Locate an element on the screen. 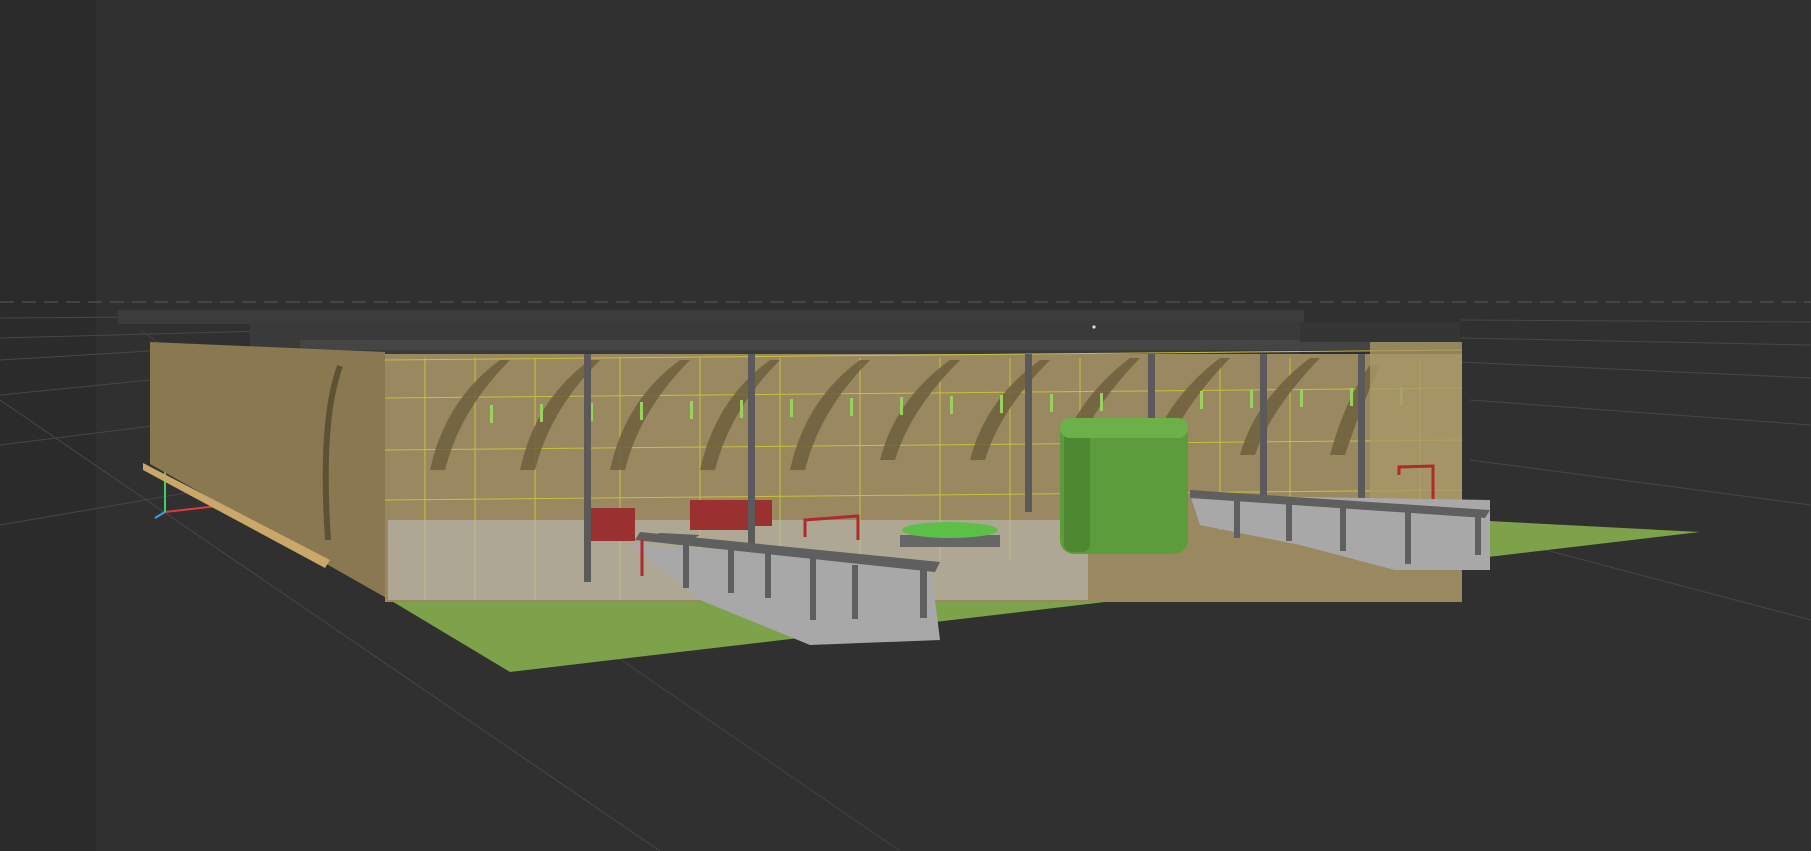 The image size is (1811, 851). green-volume is located at coordinates (1124, 486).